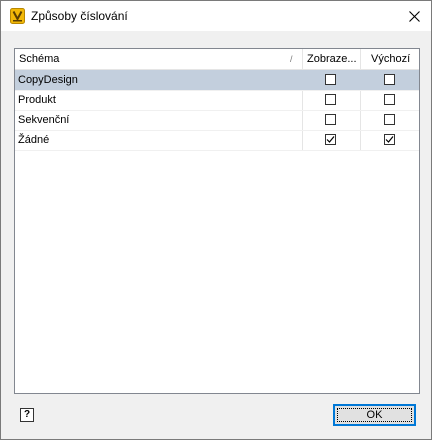 Image resolution: width=432 pixels, height=440 pixels. What do you see at coordinates (217, 80) in the screenshot?
I see `table-row: CopyDesign` at bounding box center [217, 80].